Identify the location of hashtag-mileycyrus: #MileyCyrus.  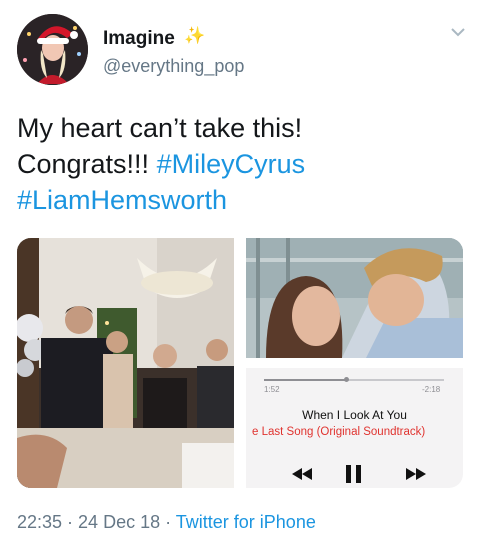
(231, 164).